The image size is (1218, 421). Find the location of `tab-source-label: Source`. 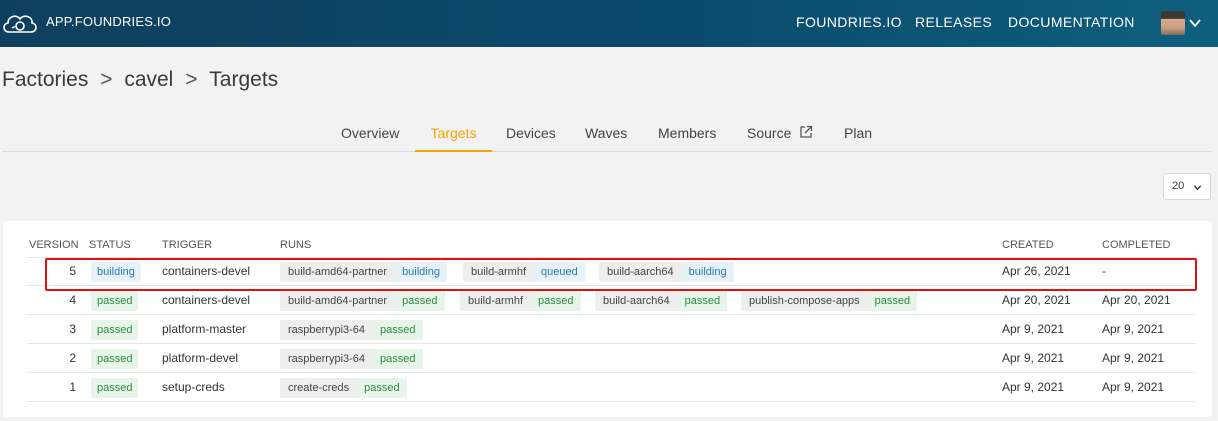

tab-source-label: Source is located at coordinates (769, 133).